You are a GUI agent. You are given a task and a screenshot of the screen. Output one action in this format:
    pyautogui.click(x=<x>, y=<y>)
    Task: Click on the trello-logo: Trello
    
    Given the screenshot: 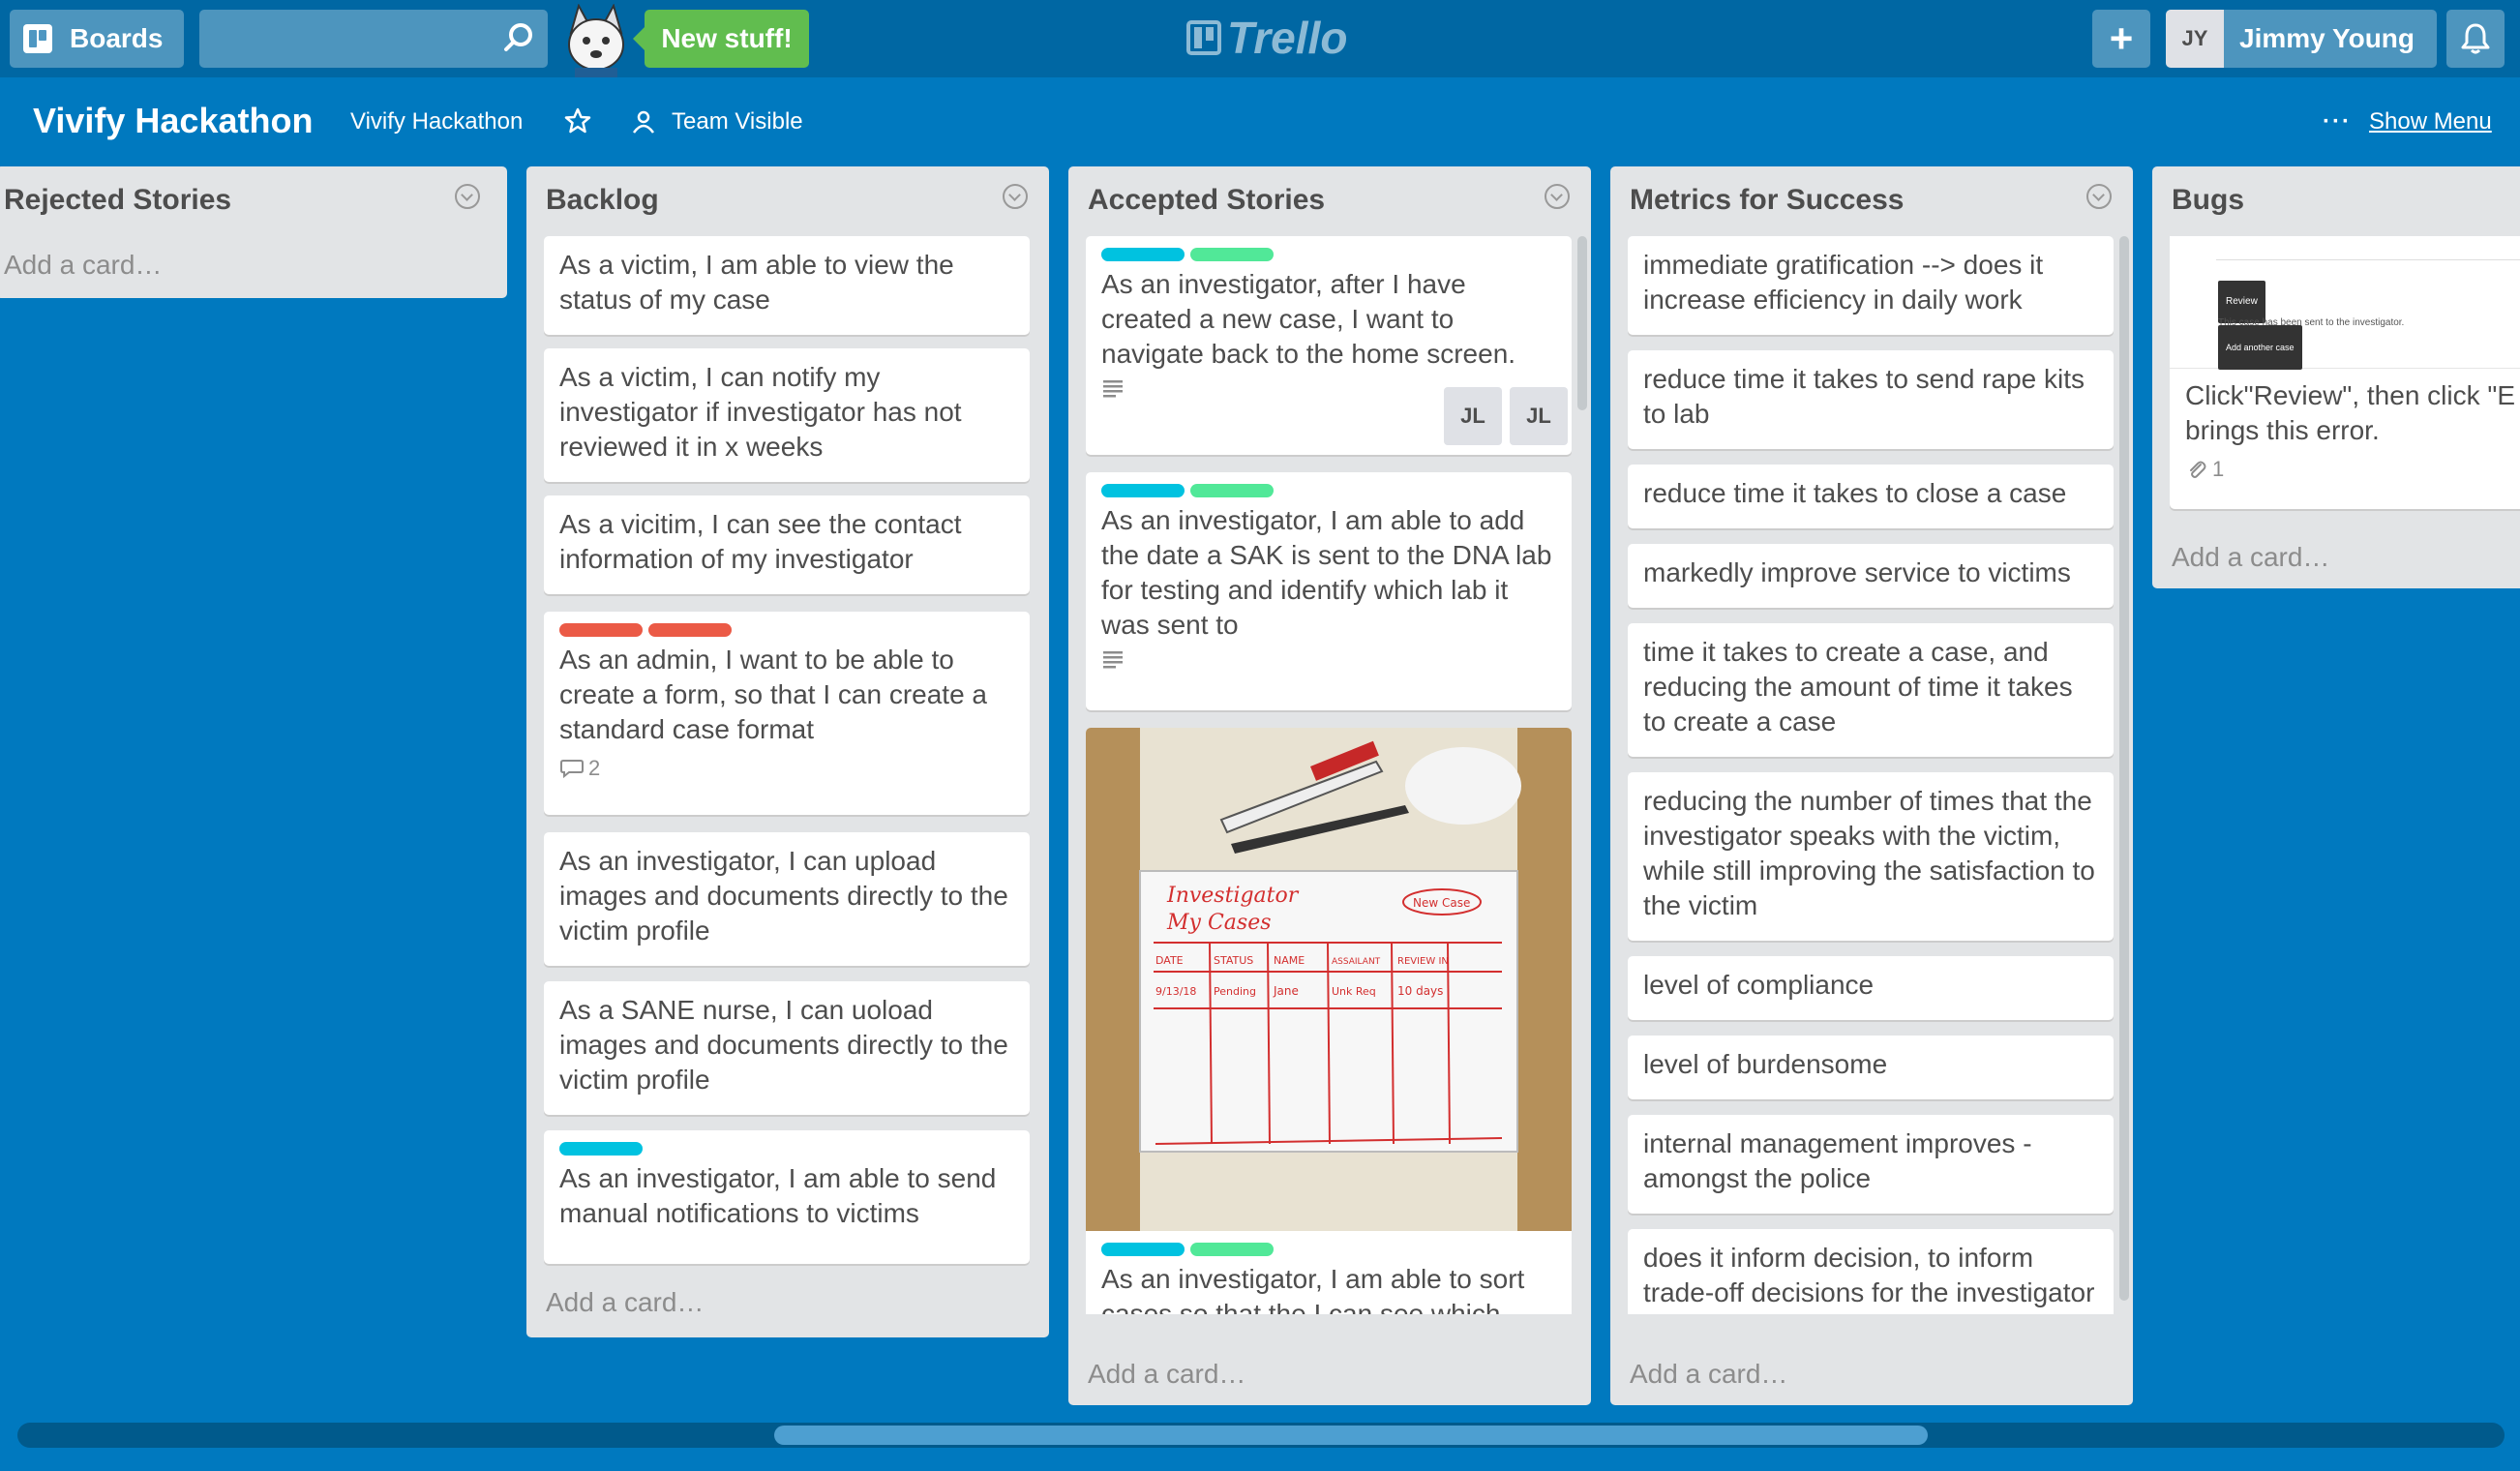 What is the action you would take?
    pyautogui.click(x=1266, y=38)
    